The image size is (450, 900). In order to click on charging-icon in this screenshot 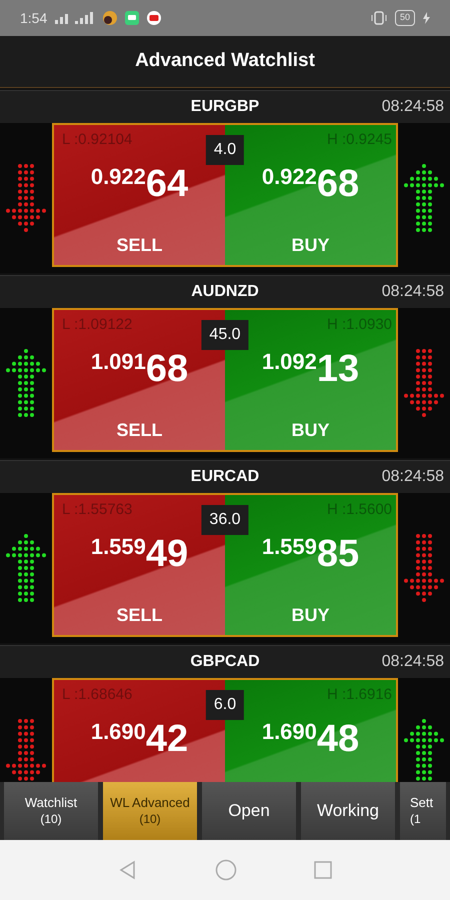, I will do `click(426, 18)`.